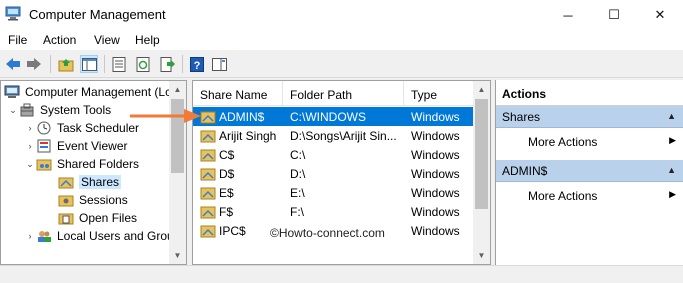  What do you see at coordinates (614, 15) in the screenshot?
I see `maximize-button: ☐` at bounding box center [614, 15].